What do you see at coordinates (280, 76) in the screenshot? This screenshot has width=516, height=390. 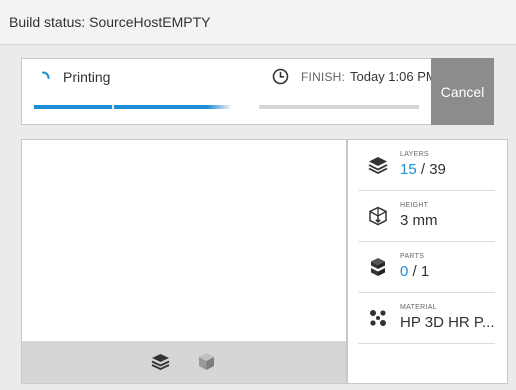 I see `clock-icon` at bounding box center [280, 76].